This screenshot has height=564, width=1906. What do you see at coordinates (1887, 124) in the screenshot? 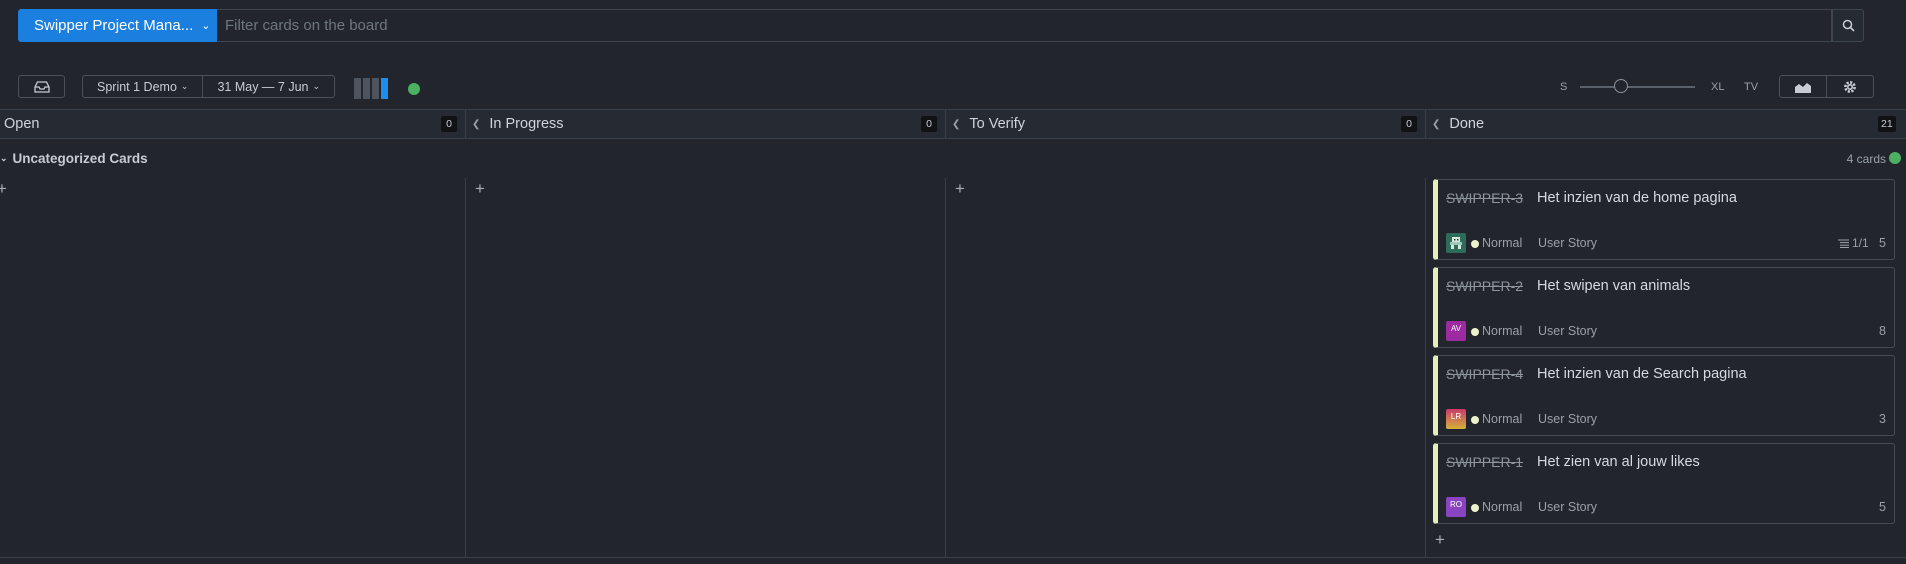
I see `column-count-badge: 21` at bounding box center [1887, 124].